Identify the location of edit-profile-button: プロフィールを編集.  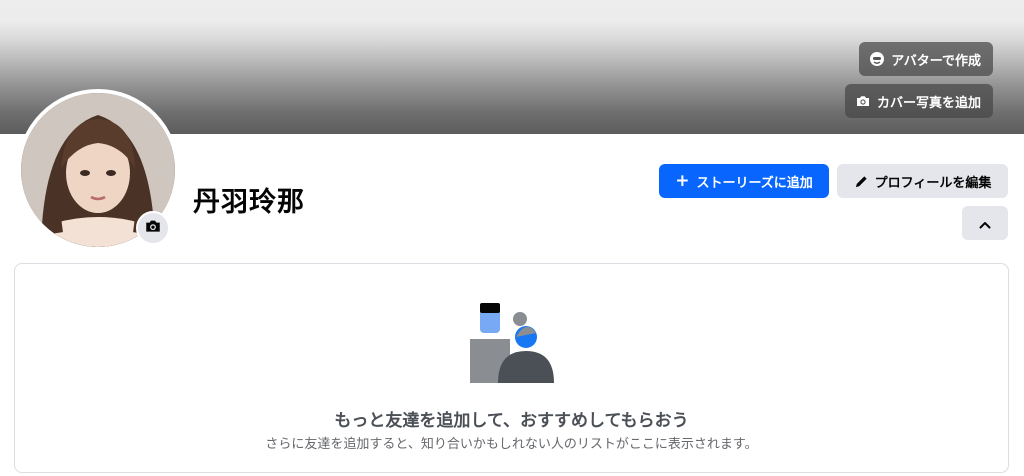
(922, 181).